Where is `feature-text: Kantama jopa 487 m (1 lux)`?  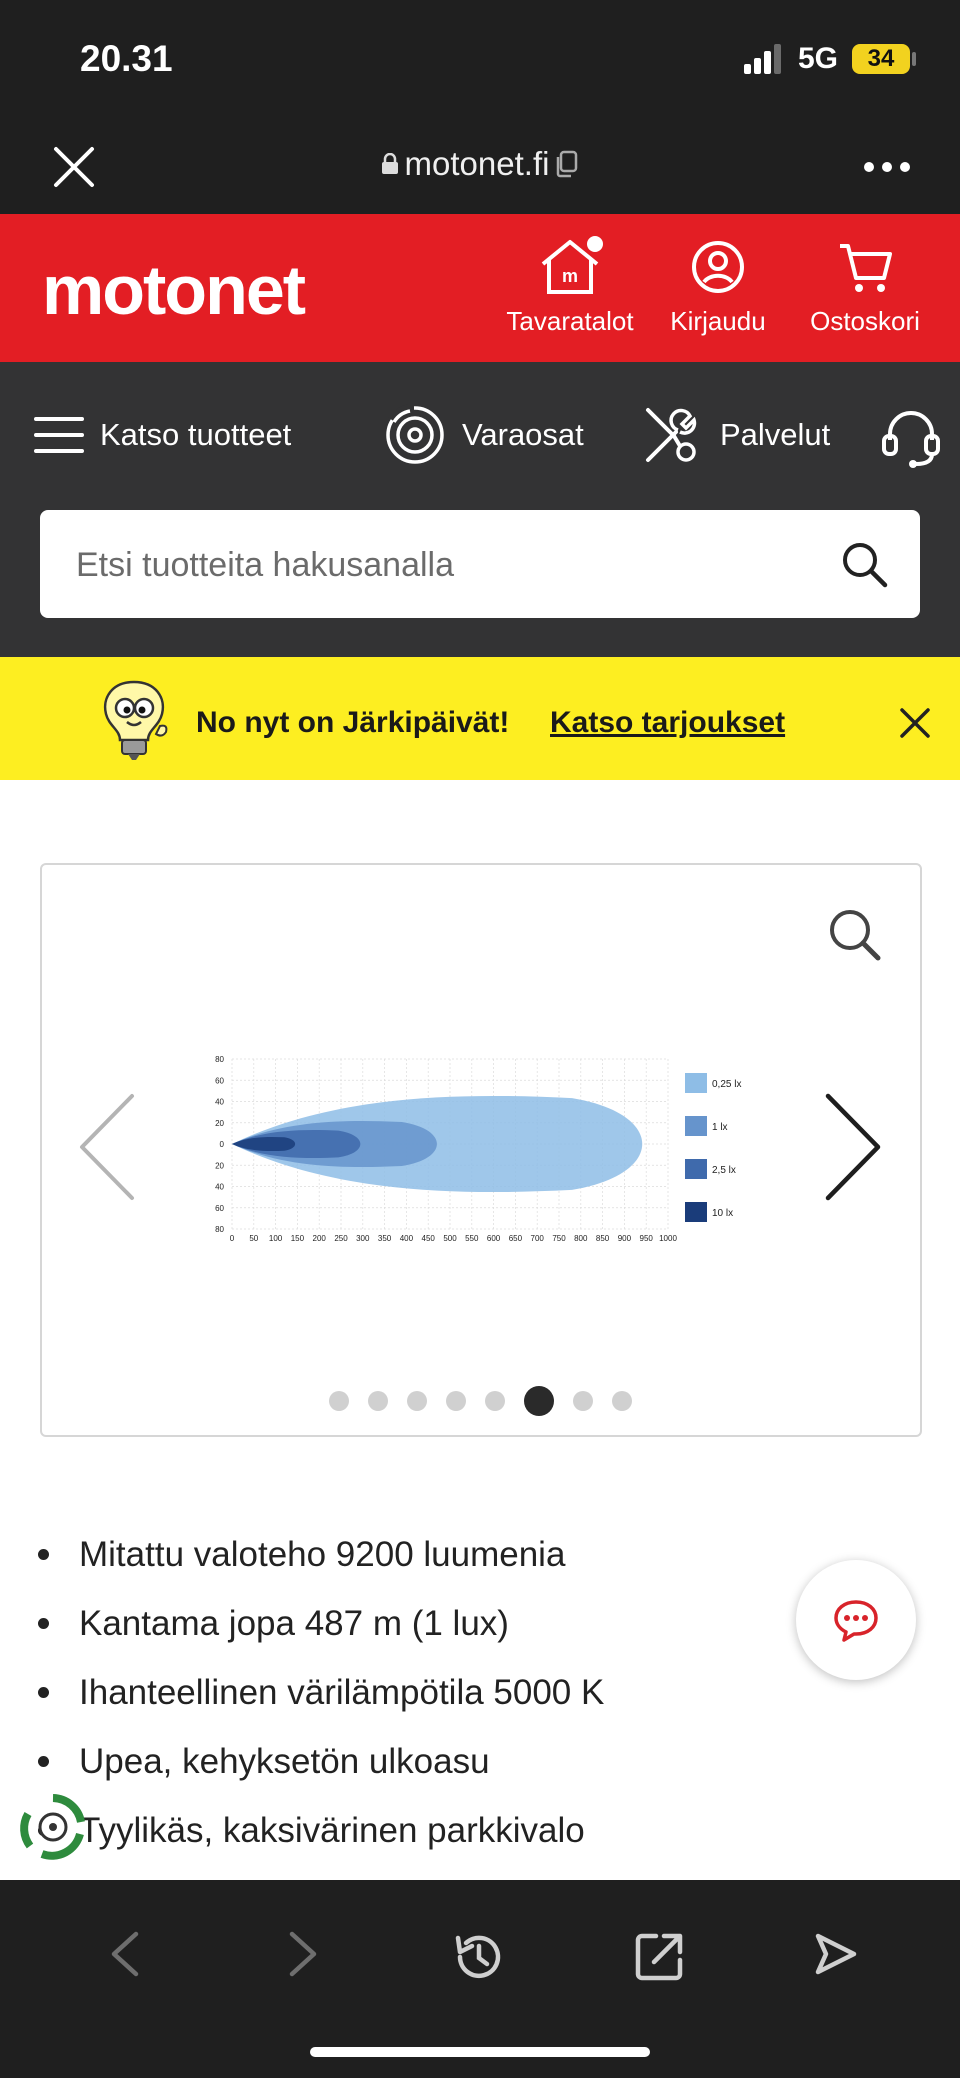 feature-text: Kantama jopa 487 m (1 lux) is located at coordinates (294, 1623).